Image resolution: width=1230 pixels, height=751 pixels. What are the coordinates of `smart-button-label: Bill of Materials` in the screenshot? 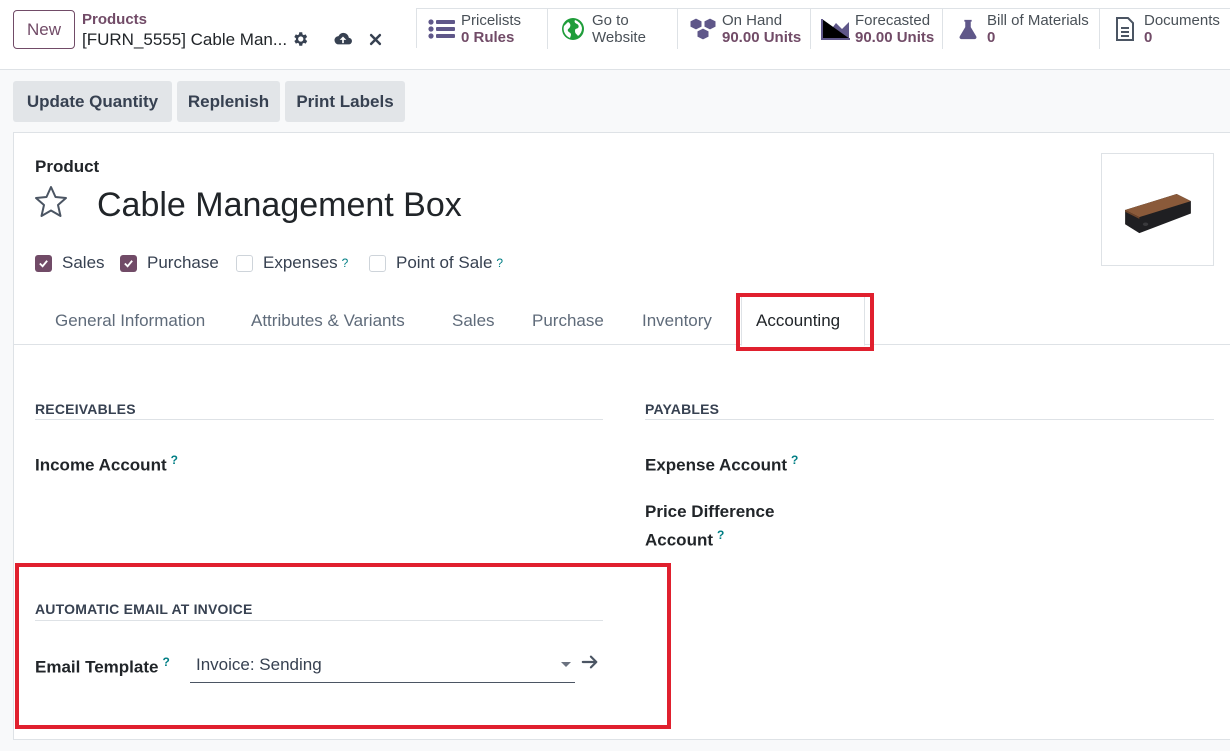 It's located at (1038, 20).